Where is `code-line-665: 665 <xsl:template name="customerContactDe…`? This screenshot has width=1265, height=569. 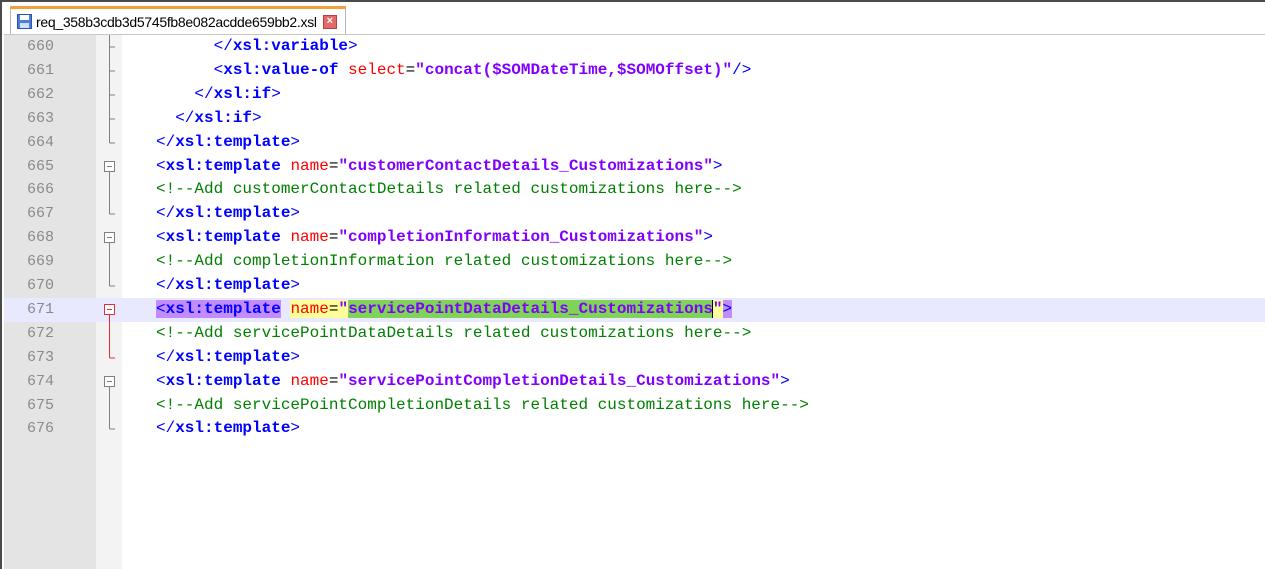 code-line-665: 665 <xsl:template name="customerContactDe… is located at coordinates (634, 167).